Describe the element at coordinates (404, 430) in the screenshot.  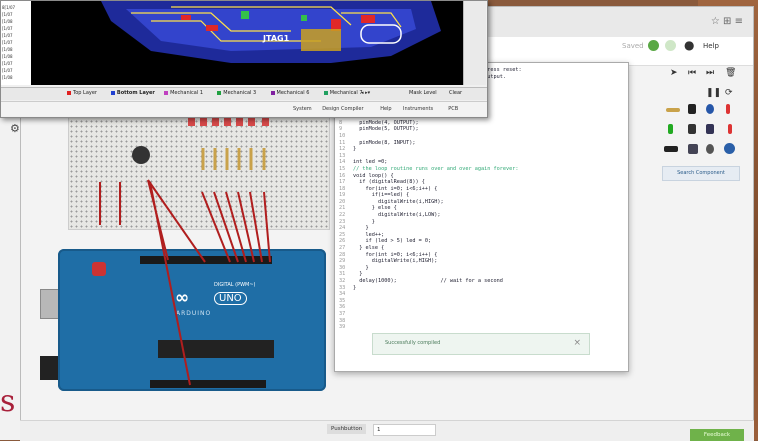
I see `pushbutton-value-field: 1` at that location.